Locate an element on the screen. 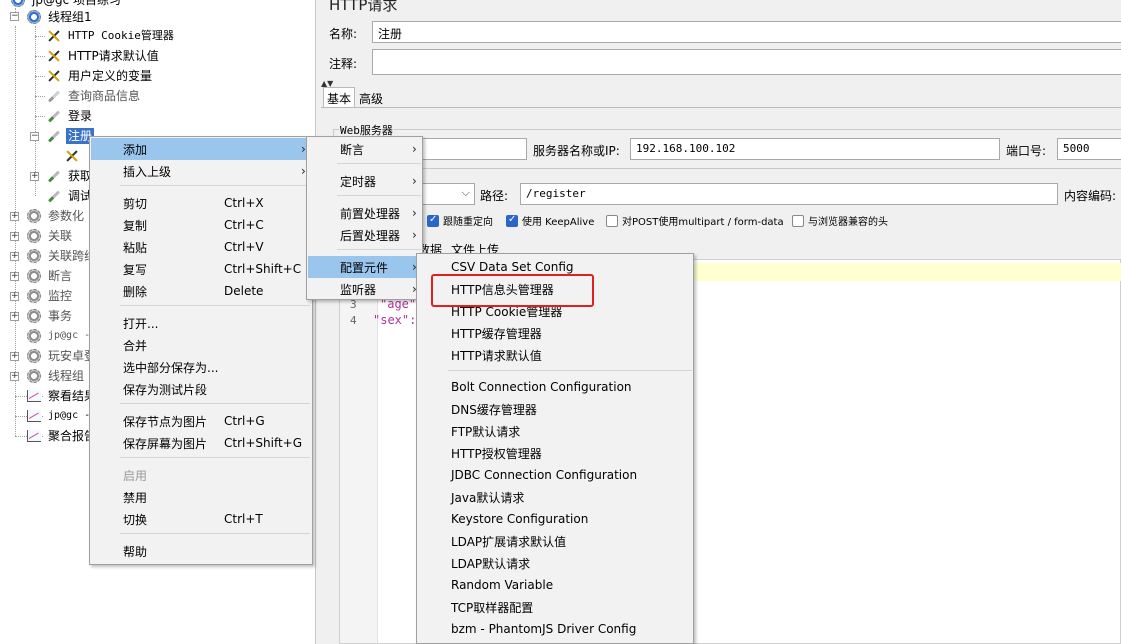 Image resolution: width=1121 pixels, height=644 pixels. port-field: 5000 is located at coordinates (1089, 149).